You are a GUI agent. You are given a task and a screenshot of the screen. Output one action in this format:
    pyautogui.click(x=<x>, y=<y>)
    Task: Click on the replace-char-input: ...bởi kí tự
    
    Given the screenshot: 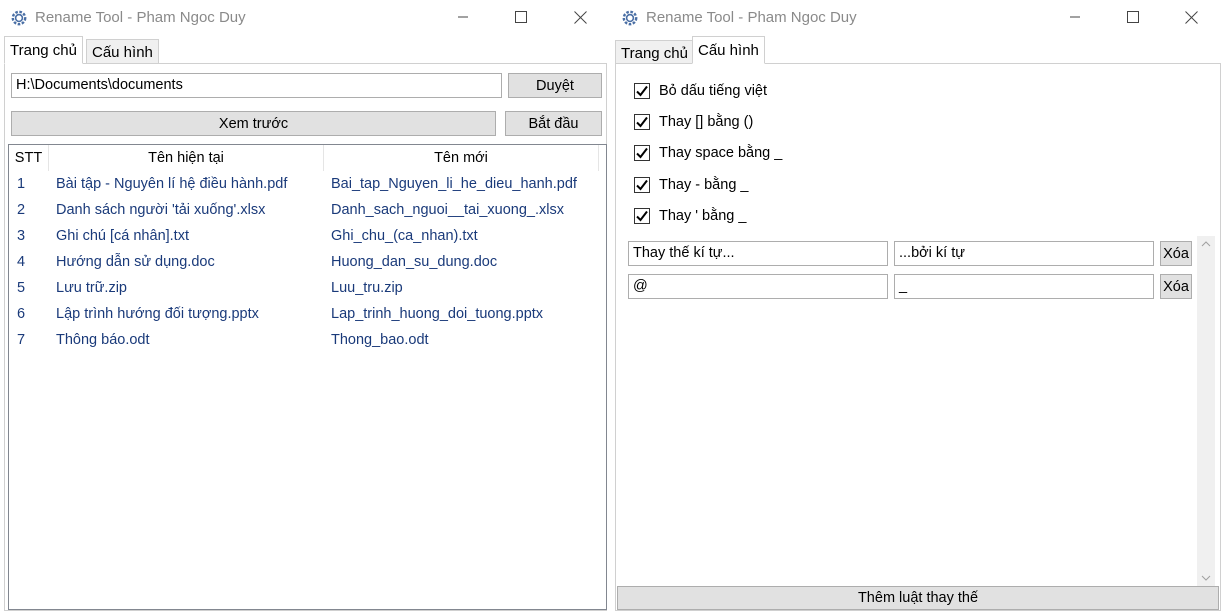 What is the action you would take?
    pyautogui.click(x=1024, y=253)
    